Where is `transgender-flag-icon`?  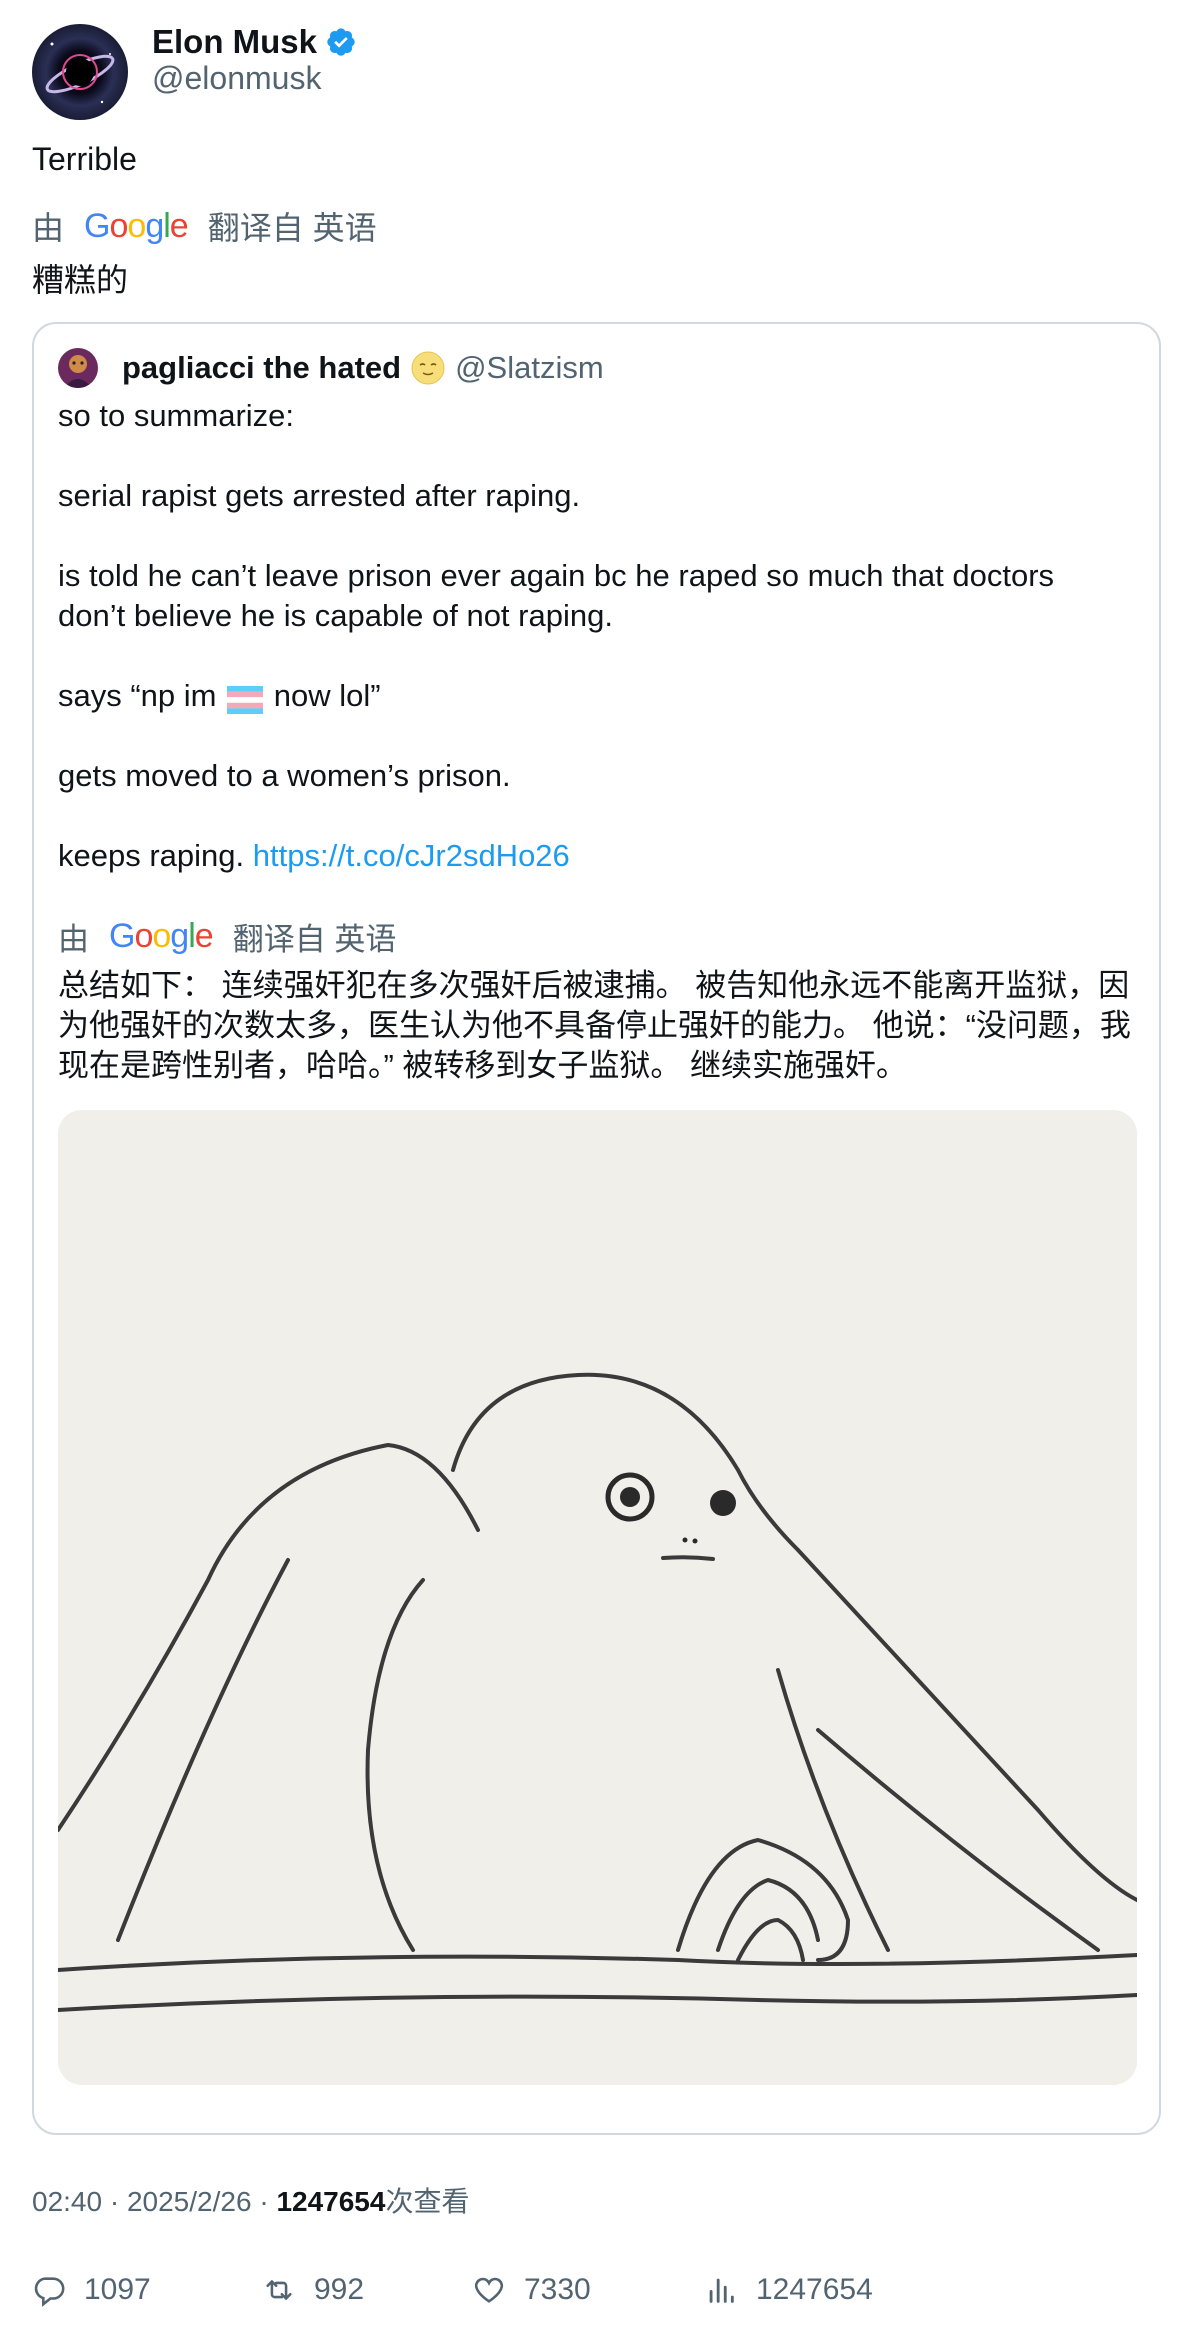 transgender-flag-icon is located at coordinates (245, 699).